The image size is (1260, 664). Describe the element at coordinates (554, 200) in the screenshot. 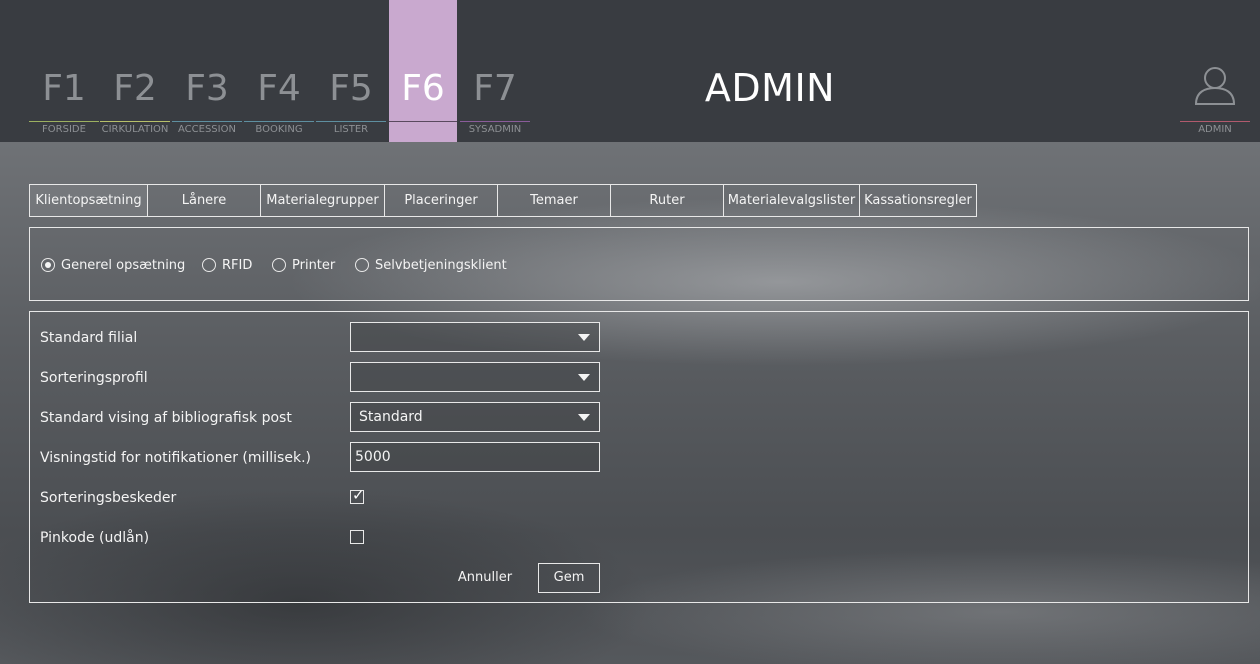

I see `tab-temaer: Temaer` at that location.